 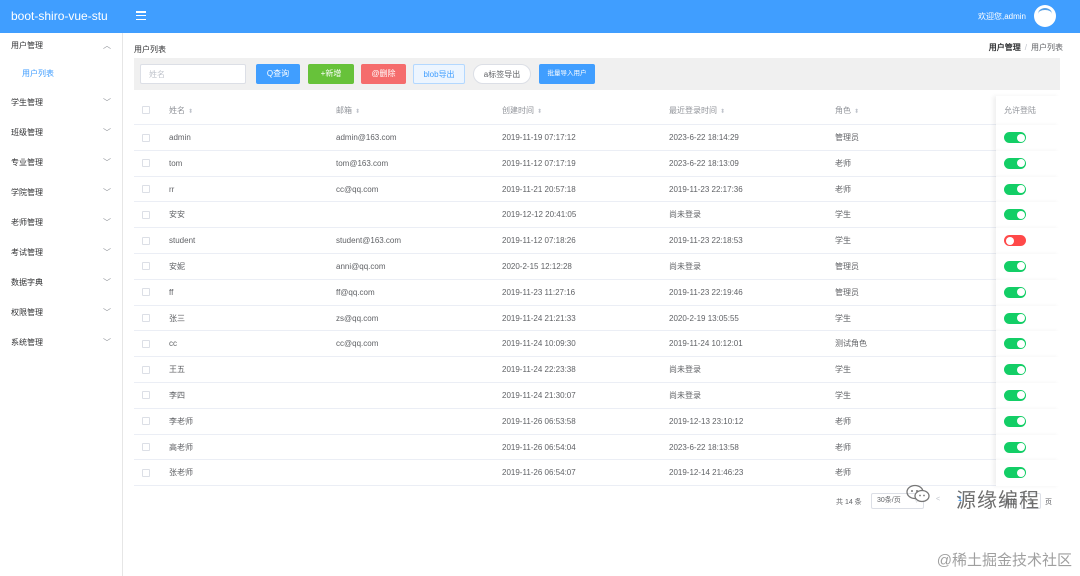 What do you see at coordinates (357, 189) in the screenshot?
I see `cell-email: cc@qq.com` at bounding box center [357, 189].